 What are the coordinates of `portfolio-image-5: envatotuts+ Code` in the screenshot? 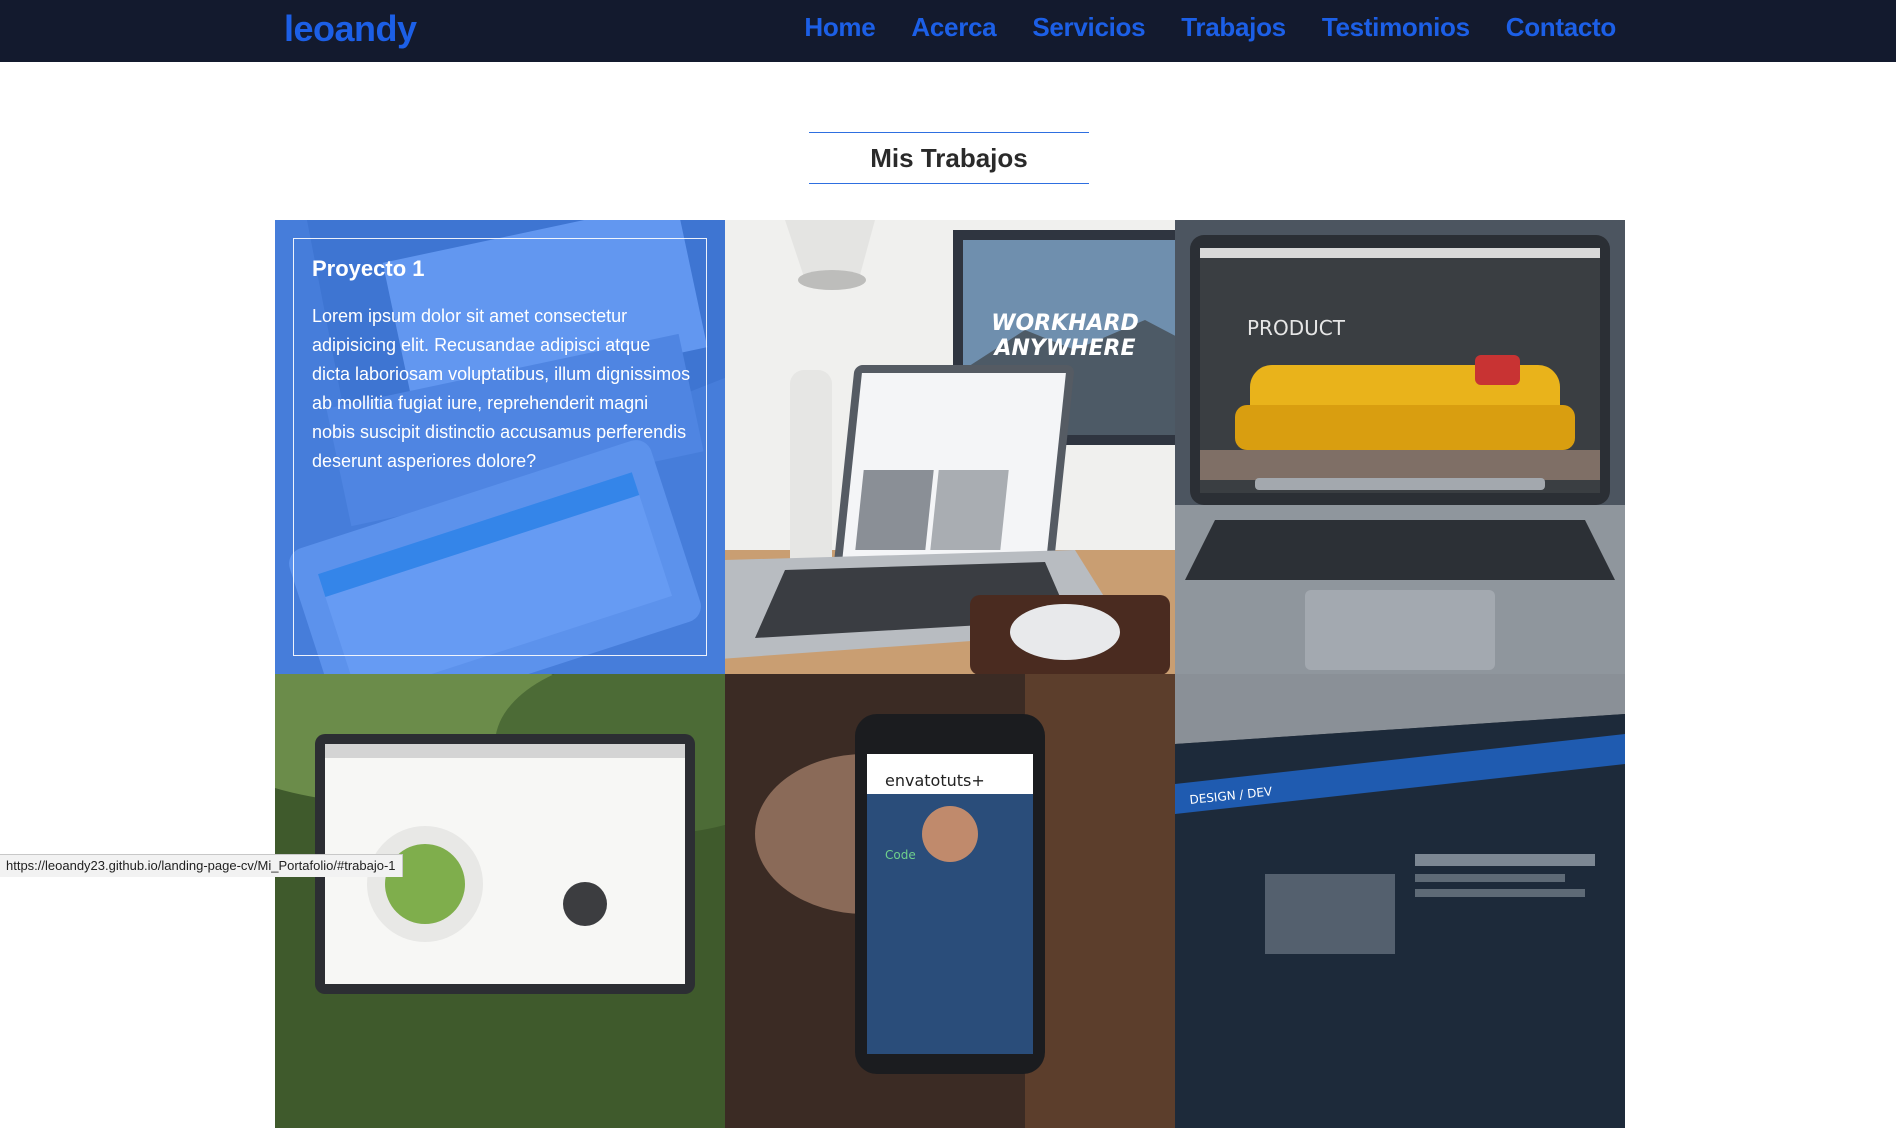 It's located at (950, 901).